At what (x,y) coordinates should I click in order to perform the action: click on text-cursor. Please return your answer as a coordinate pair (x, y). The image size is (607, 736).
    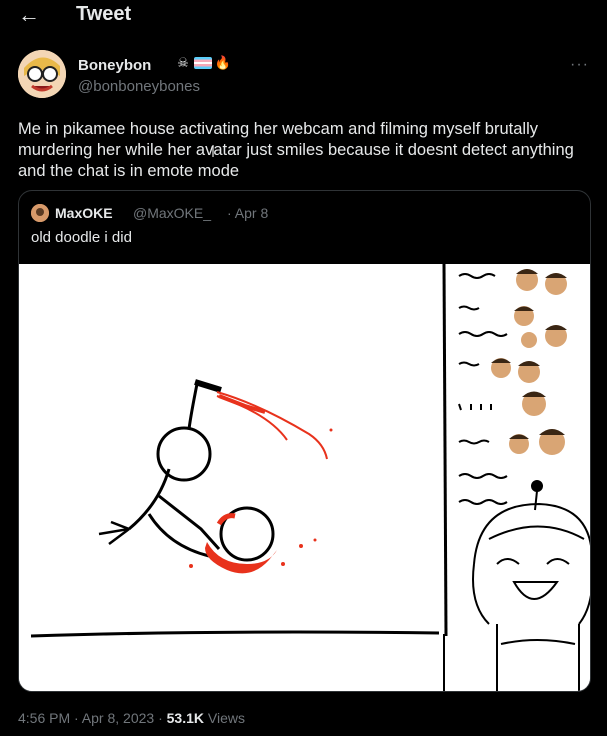
    Looking at the image, I should click on (213, 151).